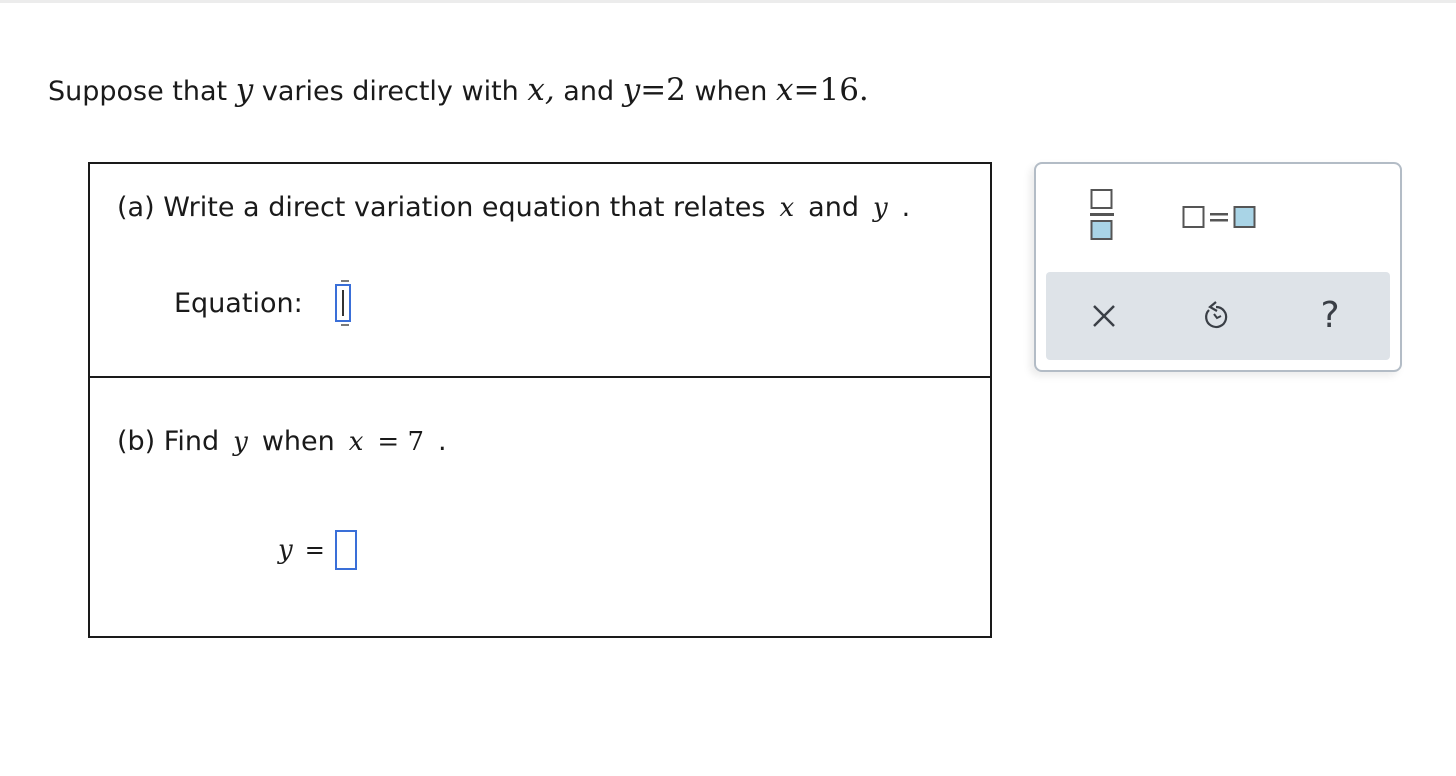 The width and height of the screenshot is (1456, 776). I want to click on problem-variable: x, so click(785, 90).